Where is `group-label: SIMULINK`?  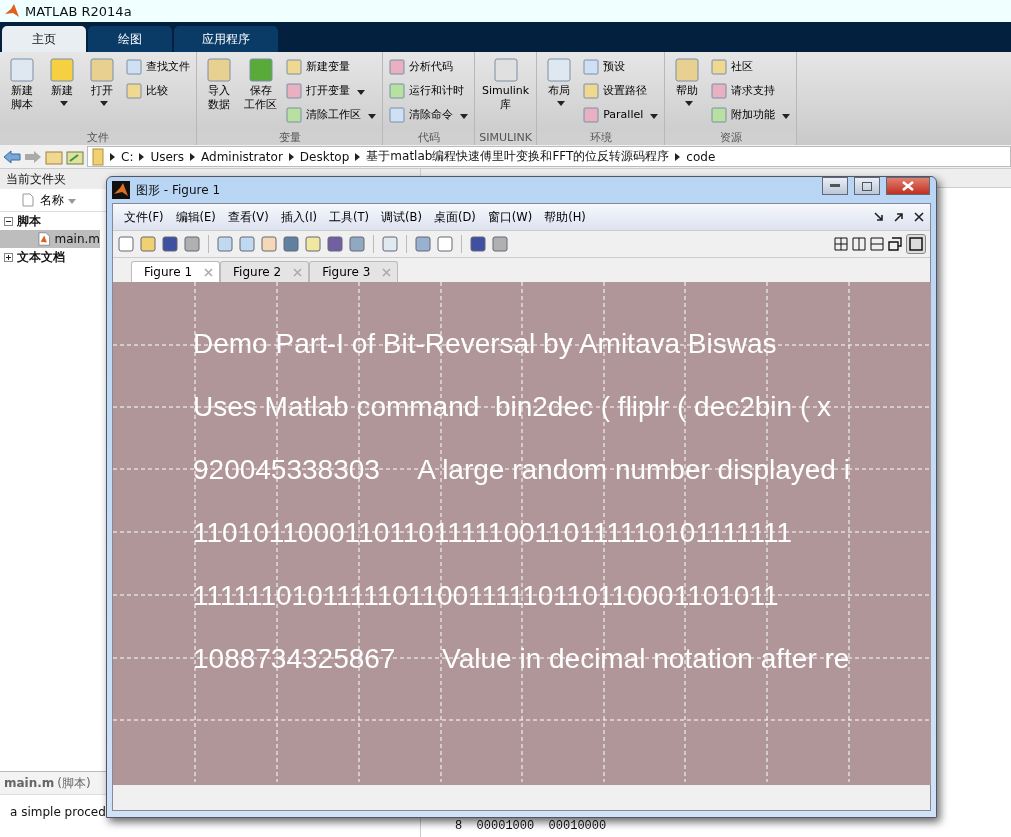
group-label: SIMULINK is located at coordinates (506, 138).